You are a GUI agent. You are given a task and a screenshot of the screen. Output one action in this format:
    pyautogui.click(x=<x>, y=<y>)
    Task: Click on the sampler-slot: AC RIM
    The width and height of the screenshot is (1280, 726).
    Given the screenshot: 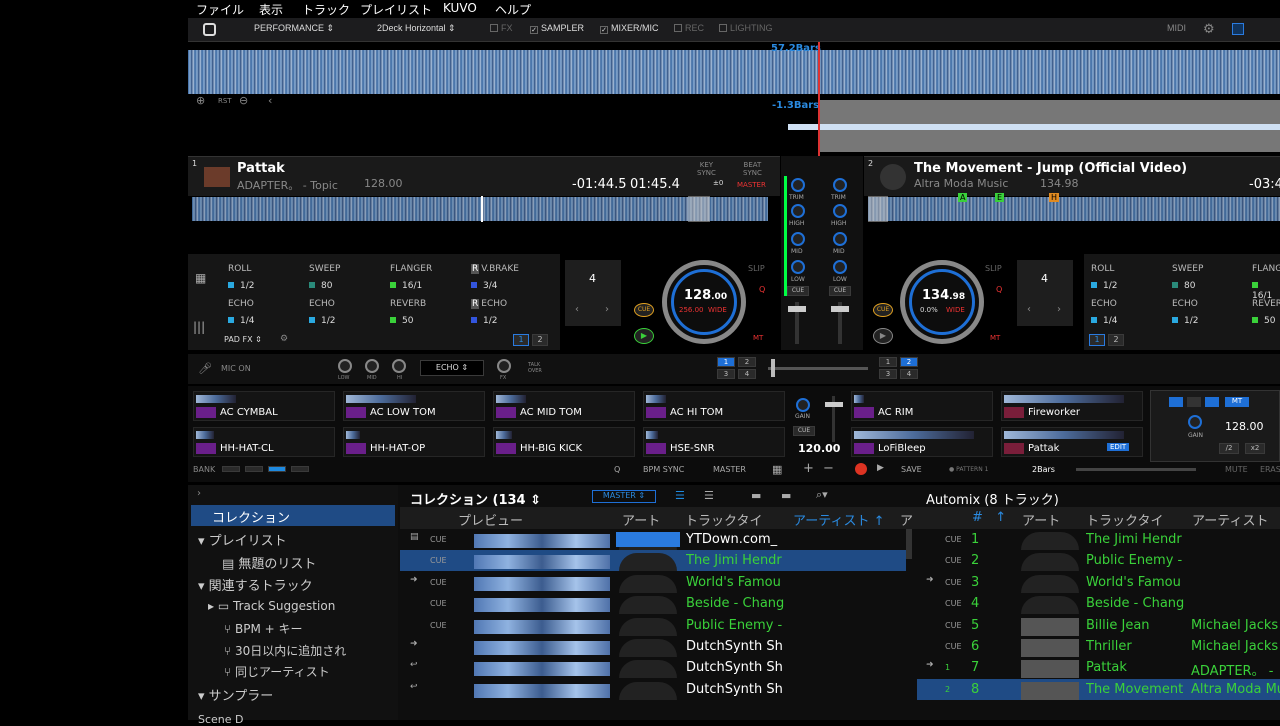 What is the action you would take?
    pyautogui.click(x=922, y=406)
    